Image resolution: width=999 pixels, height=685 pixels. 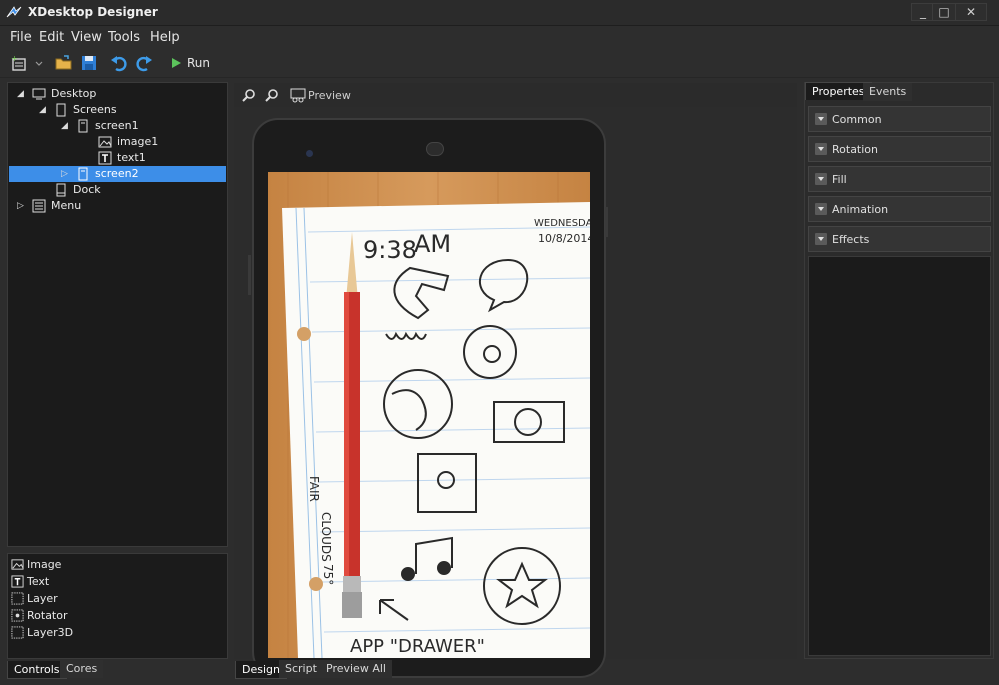 I want to click on control-label: Text, so click(x=38, y=581).